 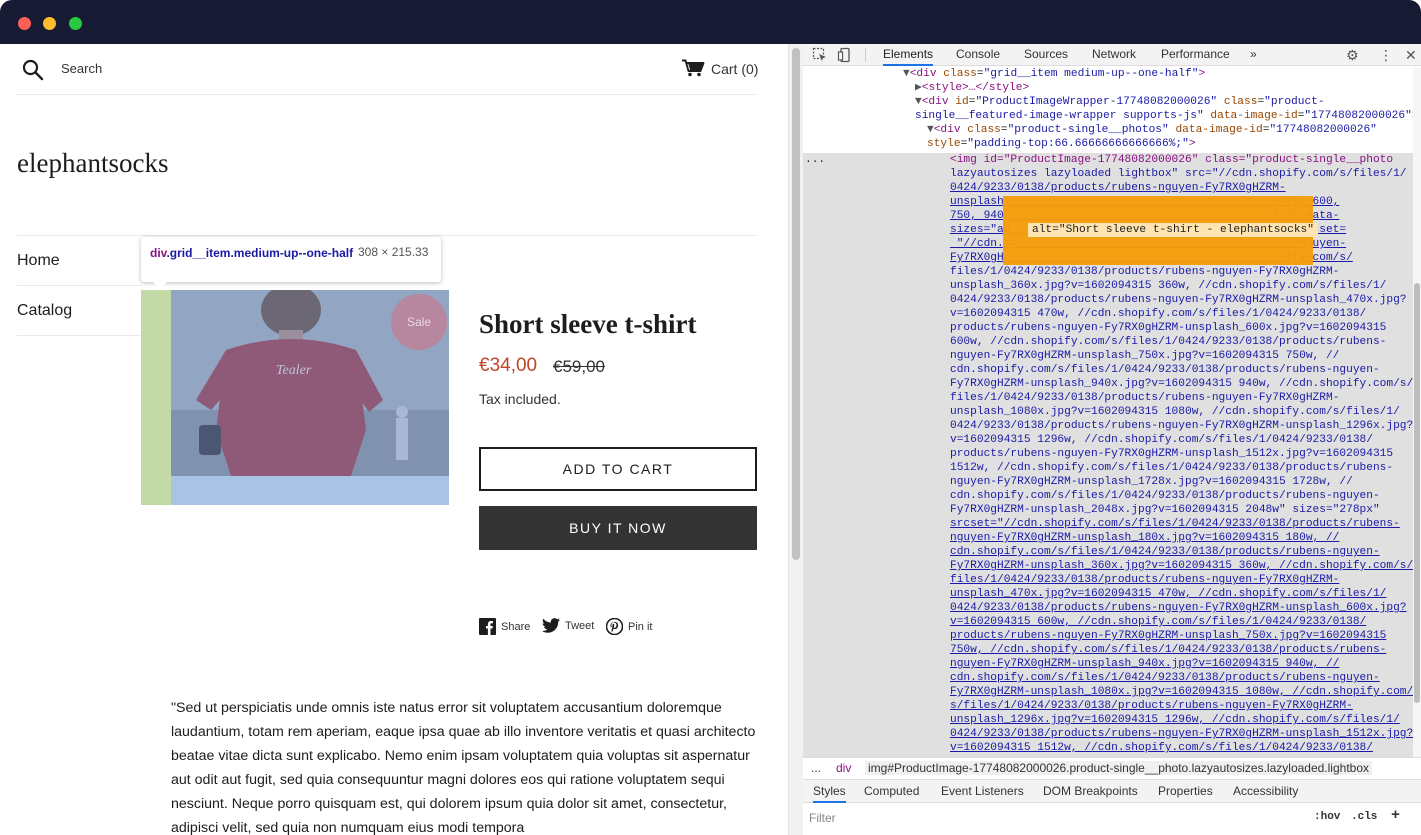 I want to click on shop-logo-text: elephantsocks, so click(x=92, y=163).